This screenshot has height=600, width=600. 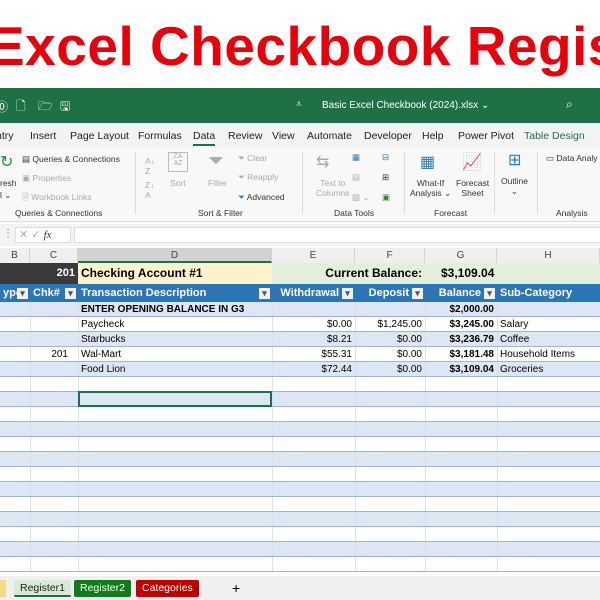 What do you see at coordinates (5, 195) in the screenshot?
I see `refresh-dropdown: l ⌄` at bounding box center [5, 195].